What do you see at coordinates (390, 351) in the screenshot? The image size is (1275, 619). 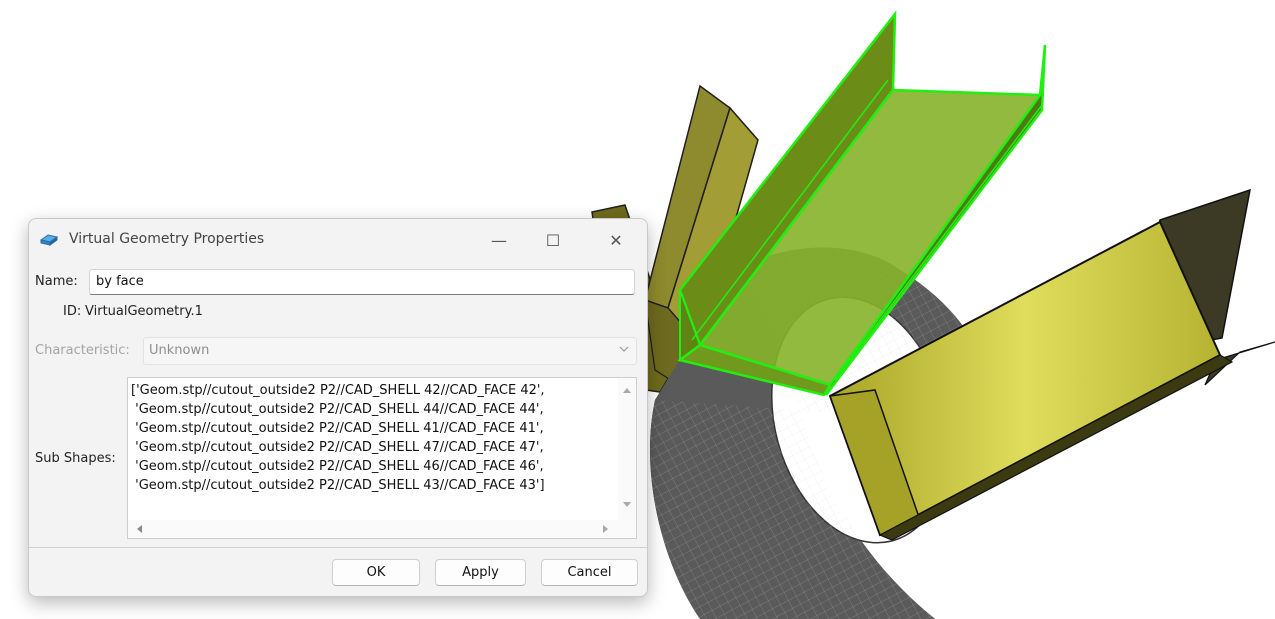 I see `characteristic-select: Unknown` at bounding box center [390, 351].